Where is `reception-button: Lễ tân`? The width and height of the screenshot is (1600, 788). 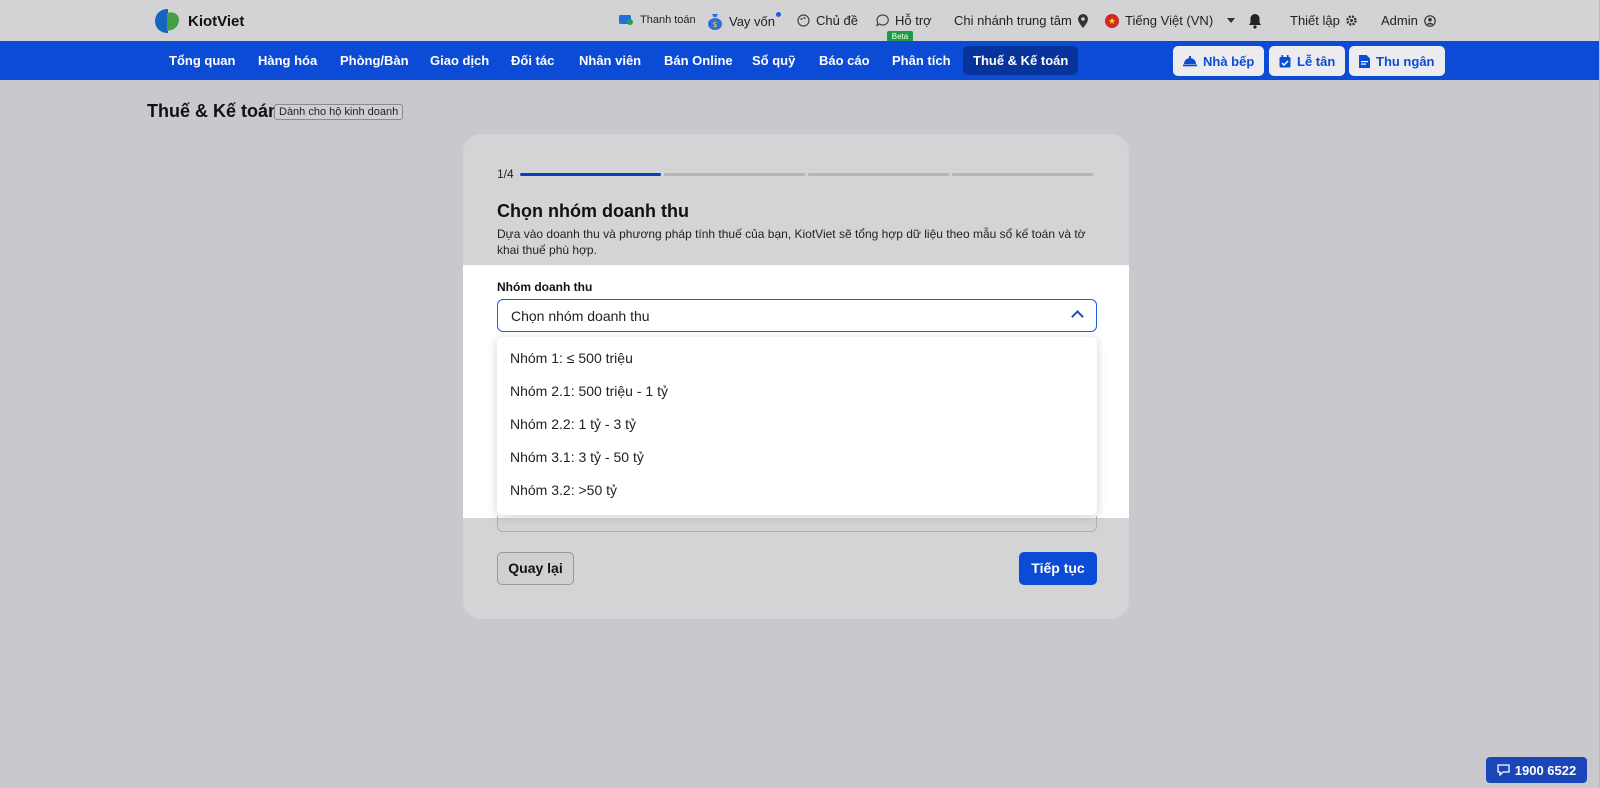
reception-button: Lễ tân is located at coordinates (1307, 61).